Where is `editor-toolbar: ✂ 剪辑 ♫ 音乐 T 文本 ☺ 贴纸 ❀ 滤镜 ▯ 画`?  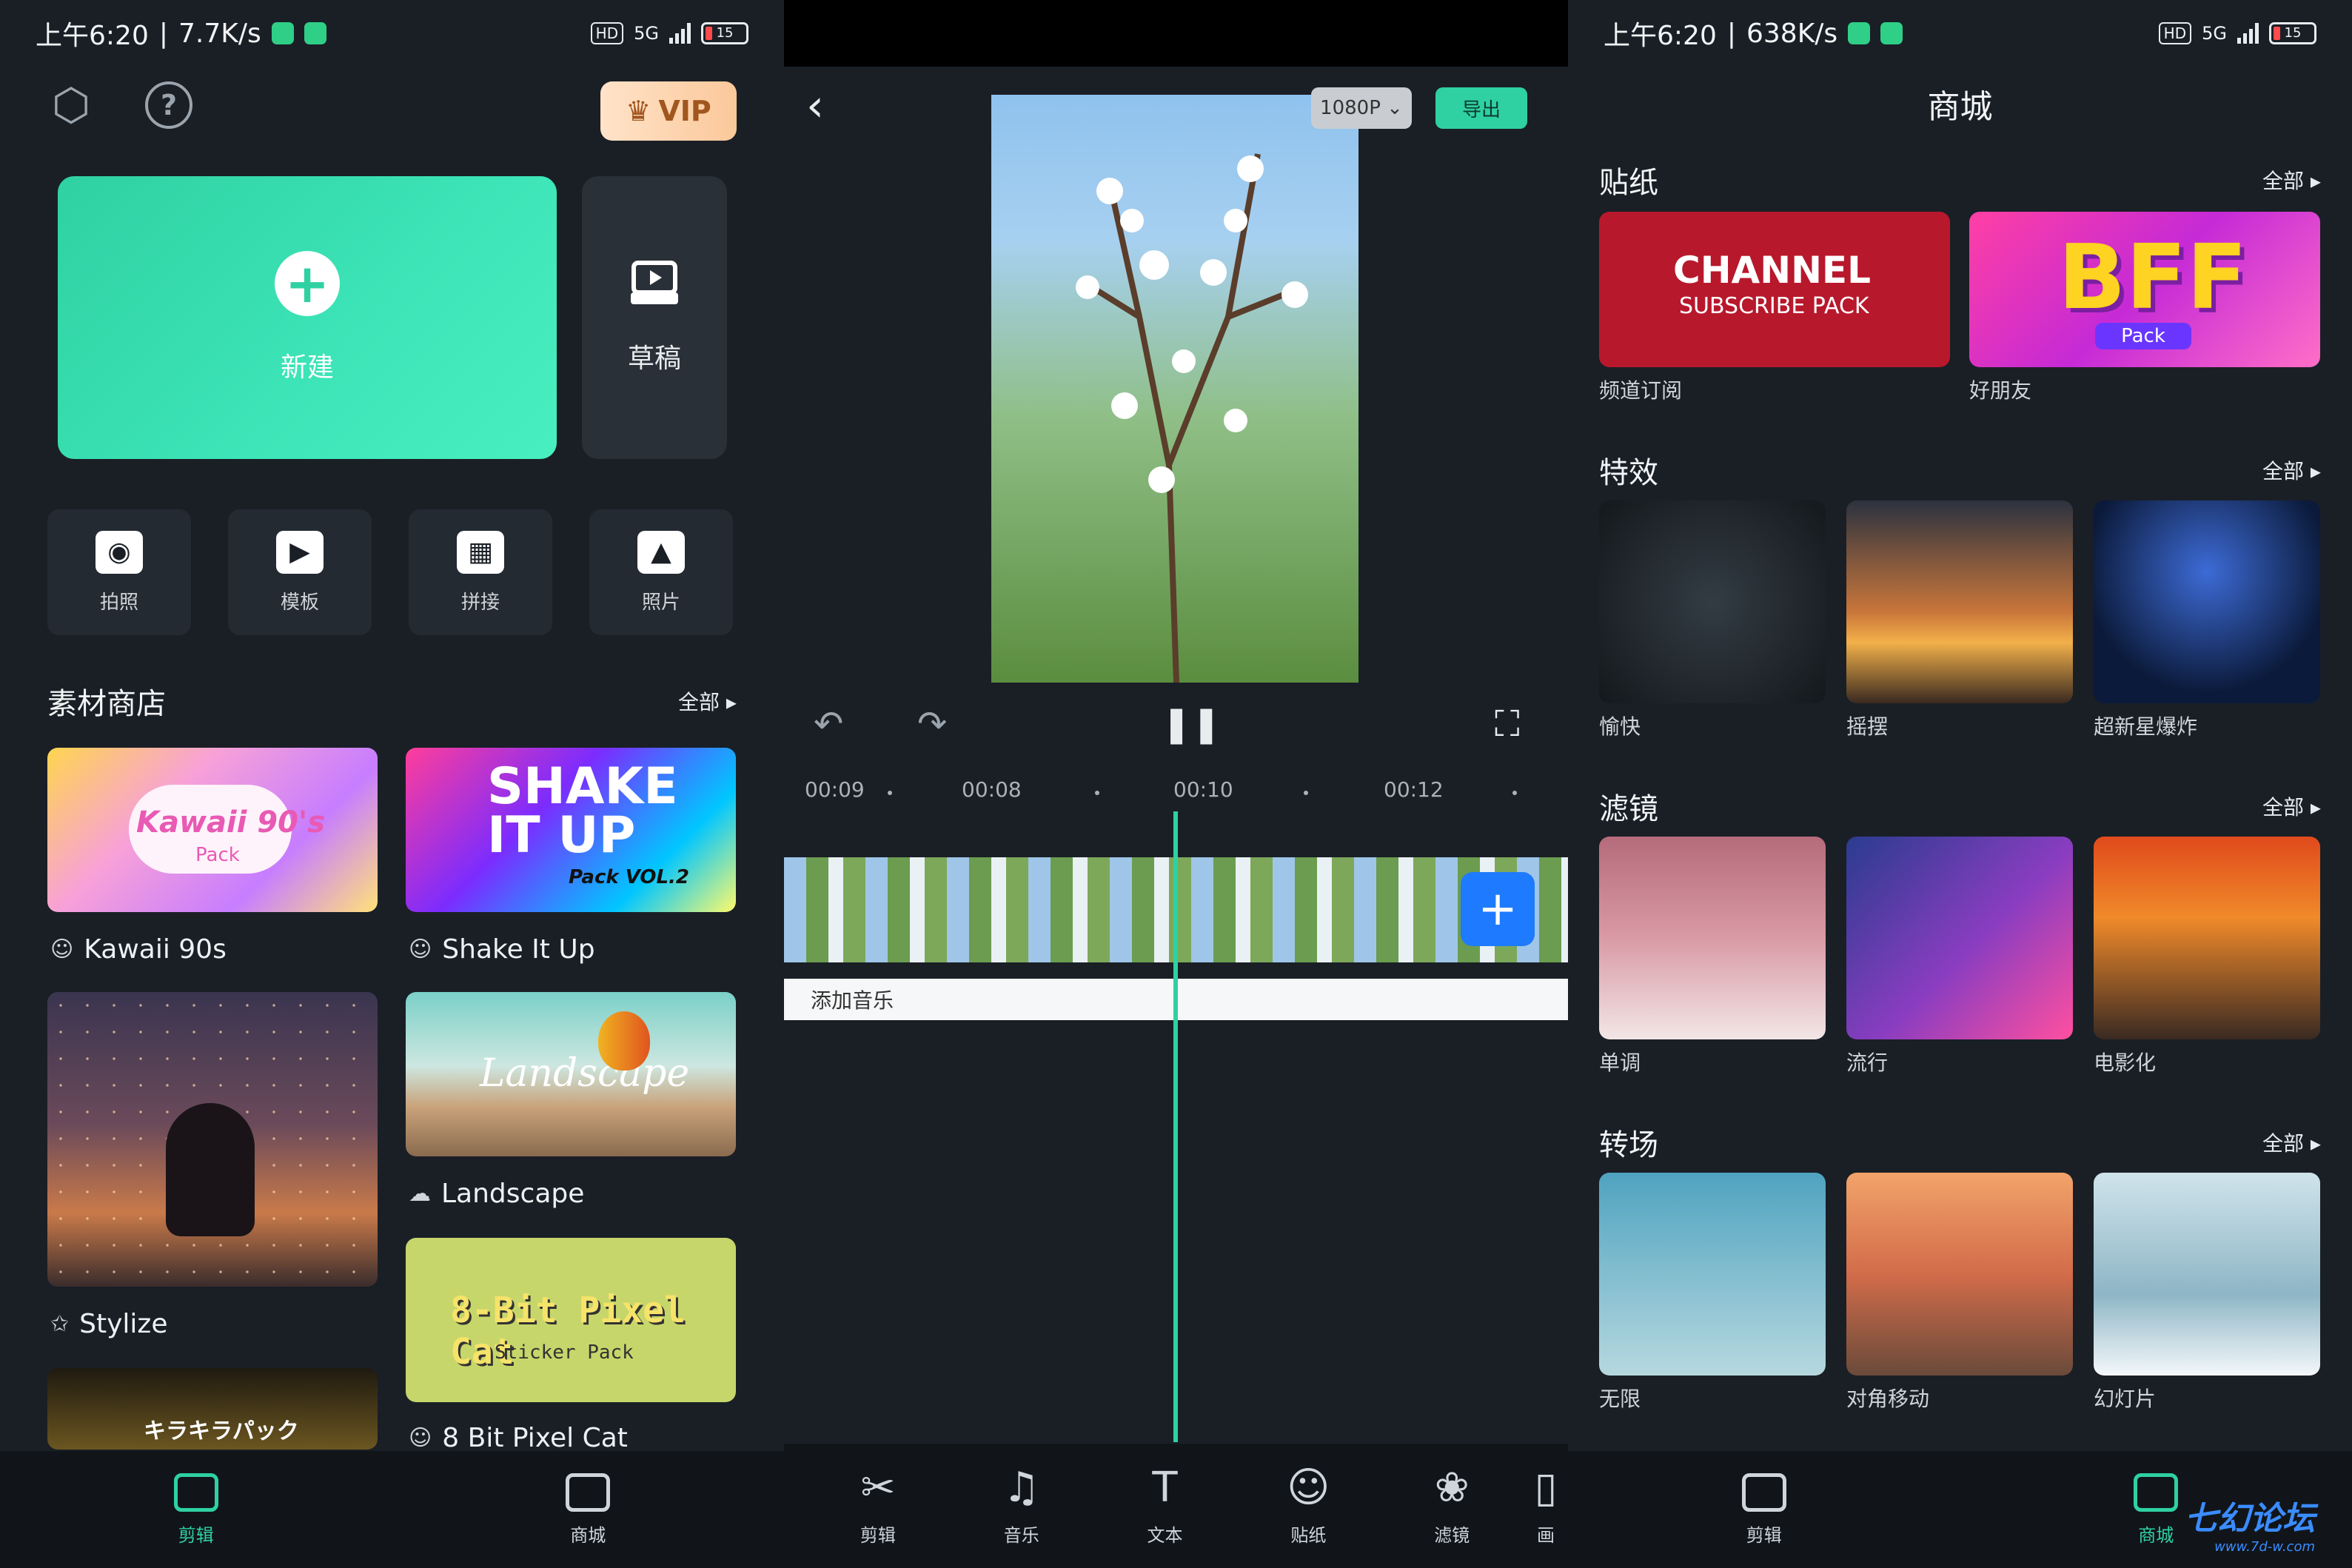
editor-toolbar: ✂ 剪辑 ♫ 音乐 T 文本 ☺ 贴纸 ❀ 滤镜 ▯ 画 is located at coordinates (1176, 1506).